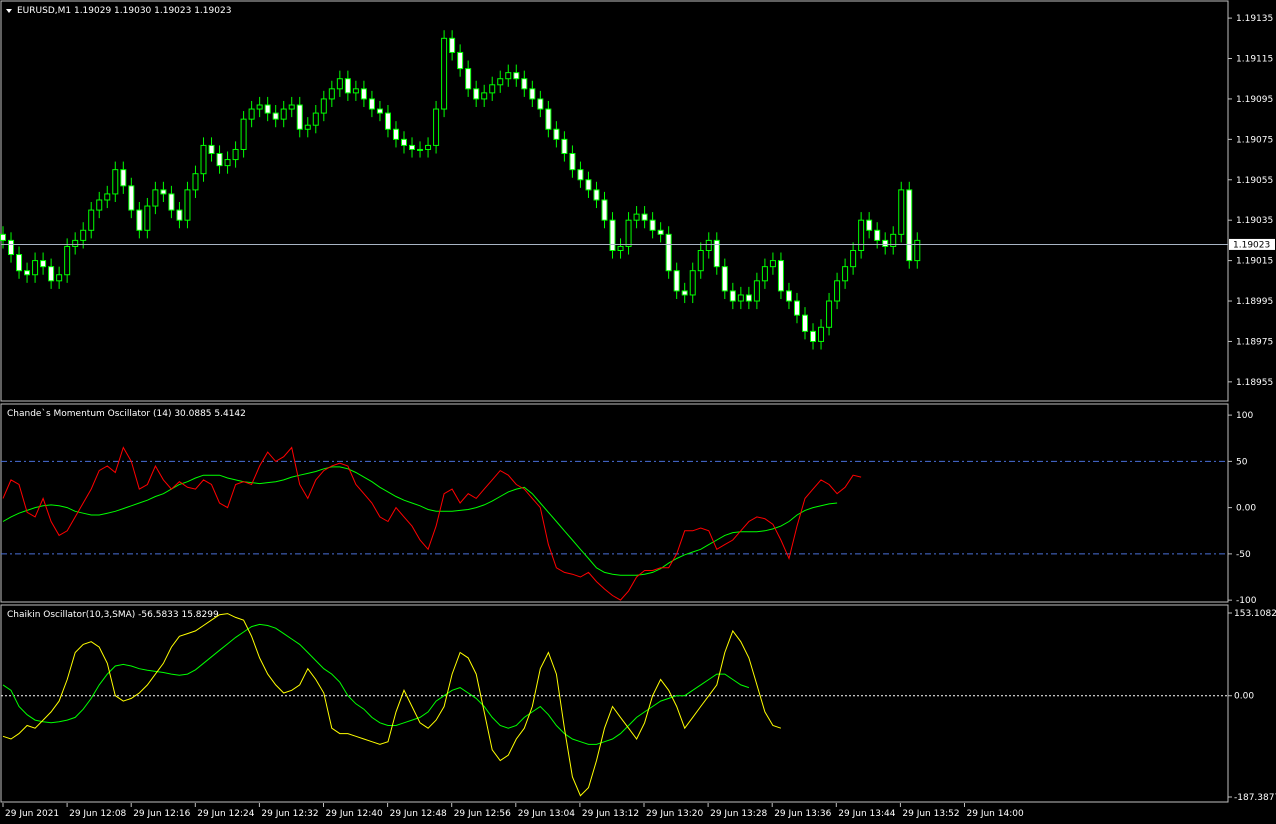 The width and height of the screenshot is (1276, 824). I want to click on time-tick-label: 29 Jun 13:44, so click(866, 814).